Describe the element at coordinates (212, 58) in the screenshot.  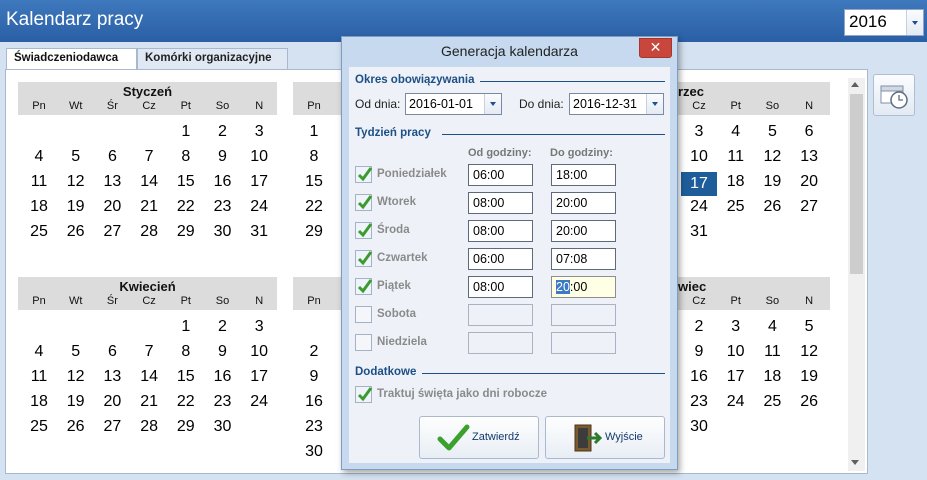
I see `tab-komorki-organizacyjne: Komórki organizacyjne` at that location.